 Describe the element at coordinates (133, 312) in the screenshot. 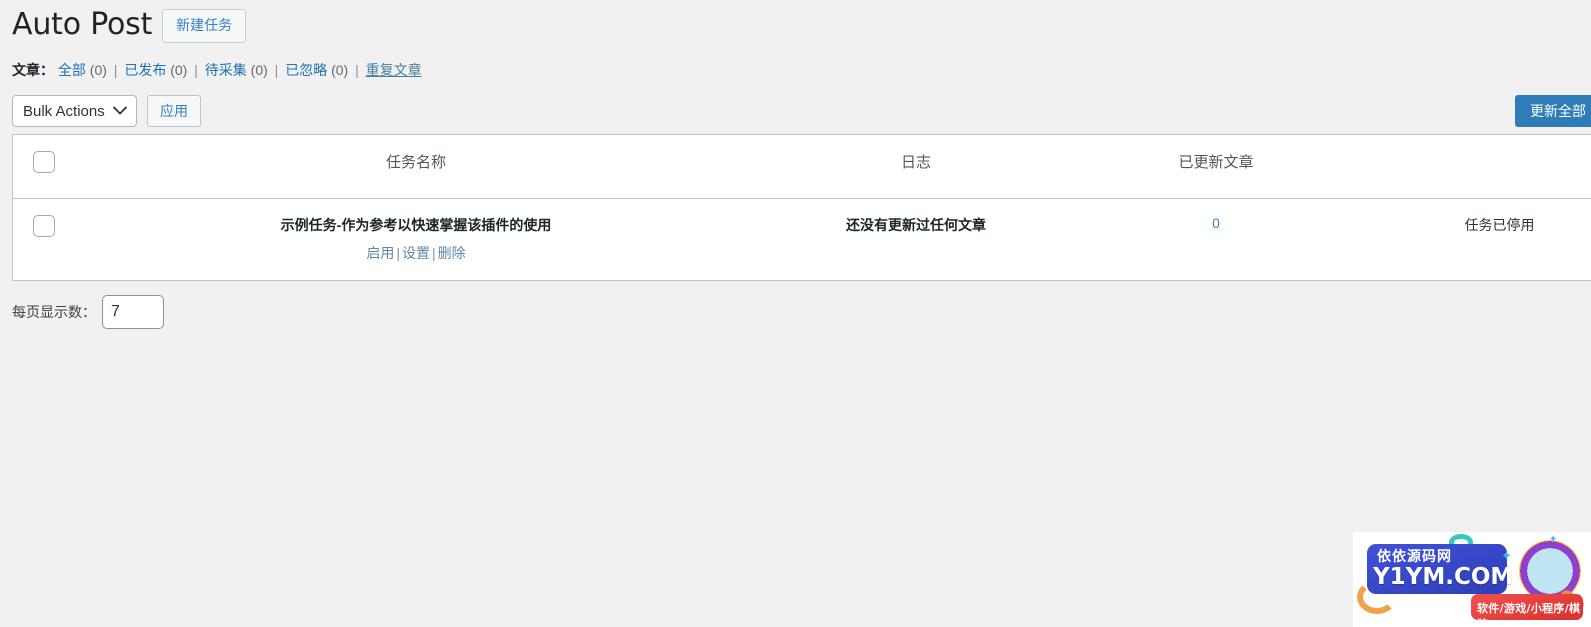

I see `per-page-input` at that location.